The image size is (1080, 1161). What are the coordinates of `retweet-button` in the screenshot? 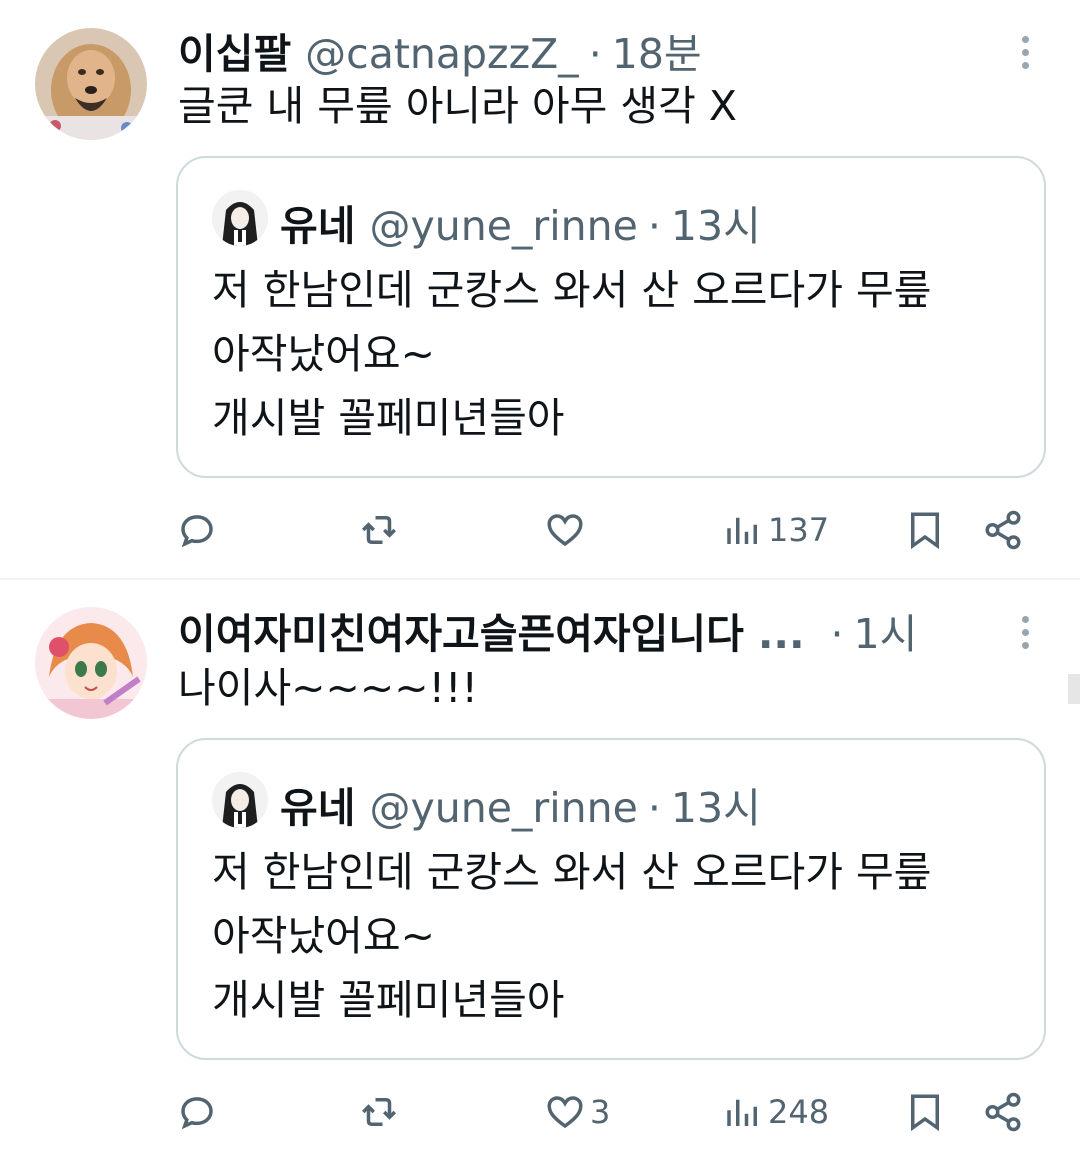 It's located at (381, 1112).